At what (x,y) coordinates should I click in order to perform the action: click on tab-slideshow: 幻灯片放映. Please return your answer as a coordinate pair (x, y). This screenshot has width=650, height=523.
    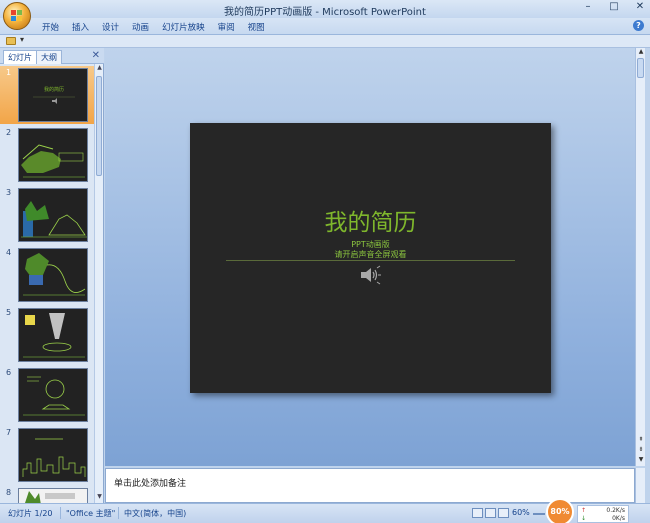
    Looking at the image, I should click on (187, 27).